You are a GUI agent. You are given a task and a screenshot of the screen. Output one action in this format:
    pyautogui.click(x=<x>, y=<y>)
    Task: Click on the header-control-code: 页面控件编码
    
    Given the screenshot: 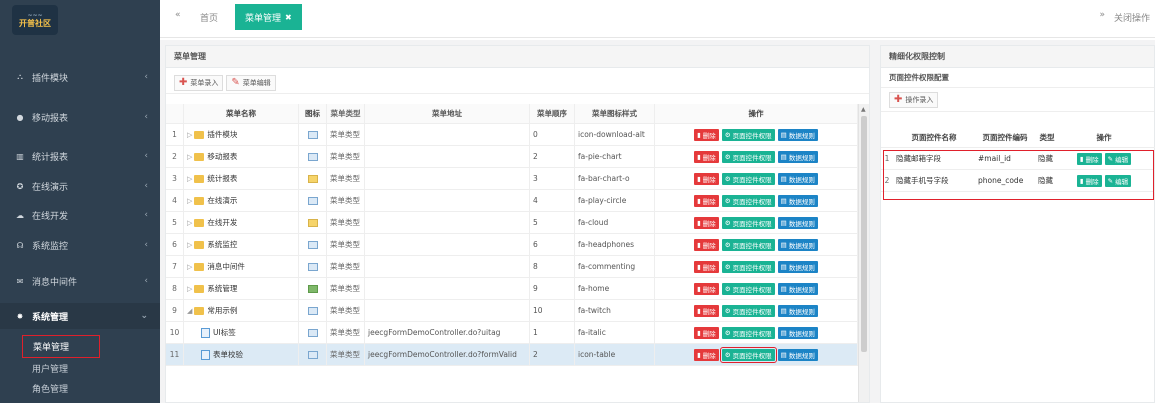 What is the action you would take?
    pyautogui.click(x=1005, y=137)
    